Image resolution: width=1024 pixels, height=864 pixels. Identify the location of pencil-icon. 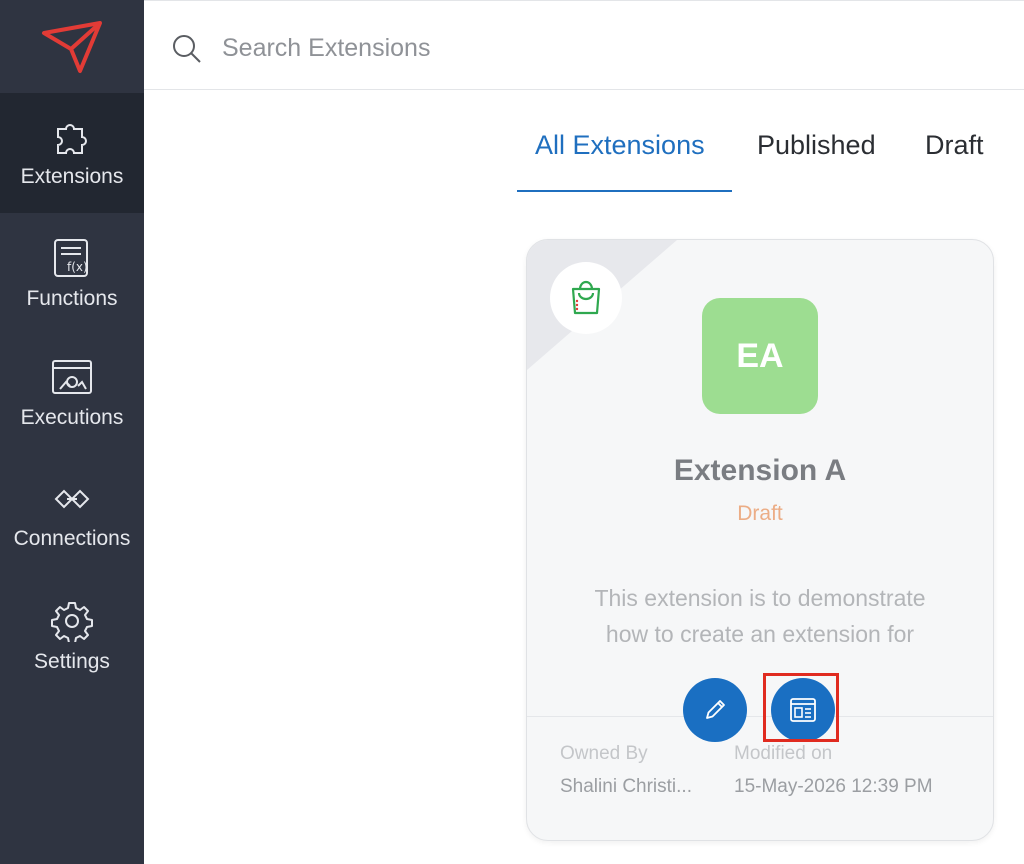
(715, 709).